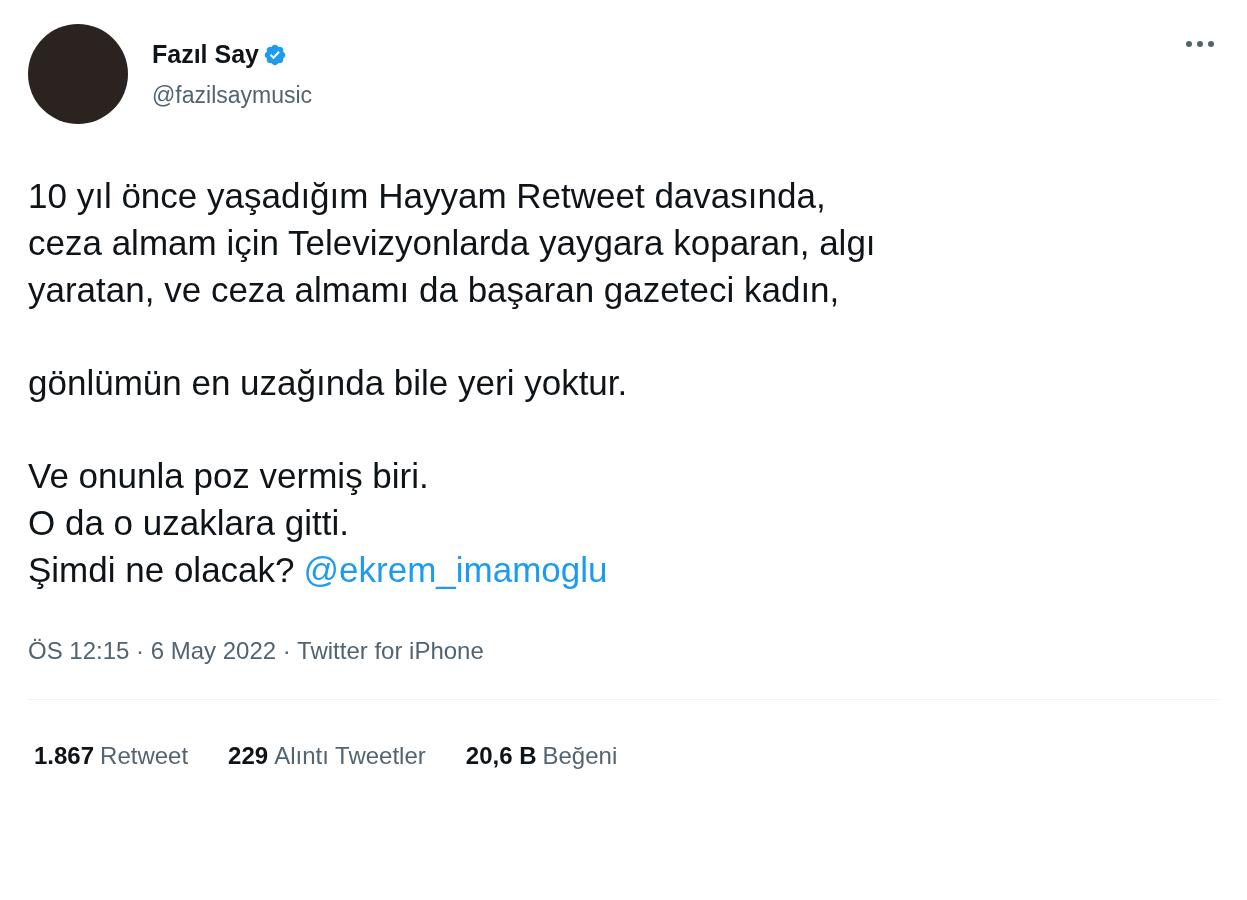 This screenshot has height=900, width=1247. What do you see at coordinates (188, 523) in the screenshot?
I see `tweet-text: O da o uzaklara gitti.` at bounding box center [188, 523].